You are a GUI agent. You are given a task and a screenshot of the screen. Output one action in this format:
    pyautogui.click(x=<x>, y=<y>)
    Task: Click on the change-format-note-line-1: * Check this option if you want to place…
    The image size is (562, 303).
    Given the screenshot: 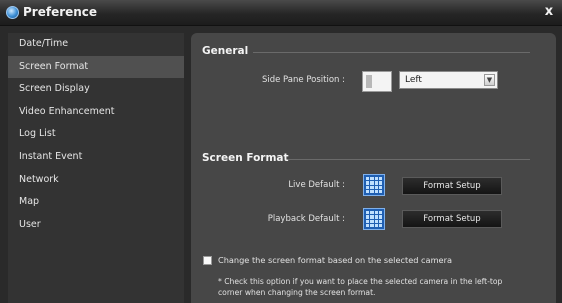 What is the action you would take?
    pyautogui.click(x=360, y=281)
    